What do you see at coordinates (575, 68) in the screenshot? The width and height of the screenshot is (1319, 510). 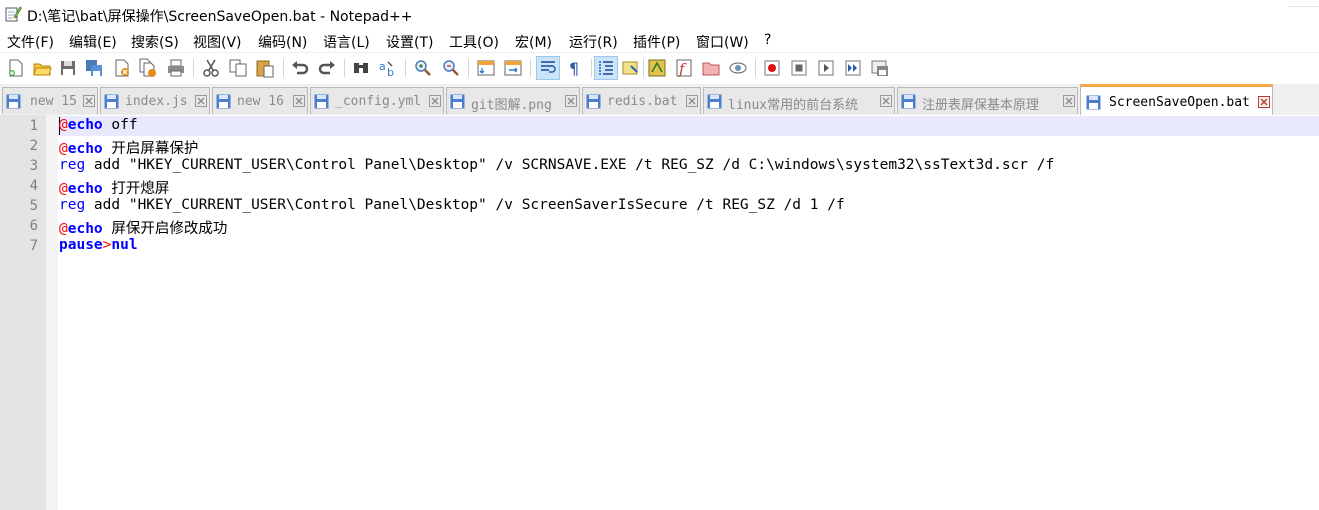 I see `show-all-chars-icon: ¶` at bounding box center [575, 68].